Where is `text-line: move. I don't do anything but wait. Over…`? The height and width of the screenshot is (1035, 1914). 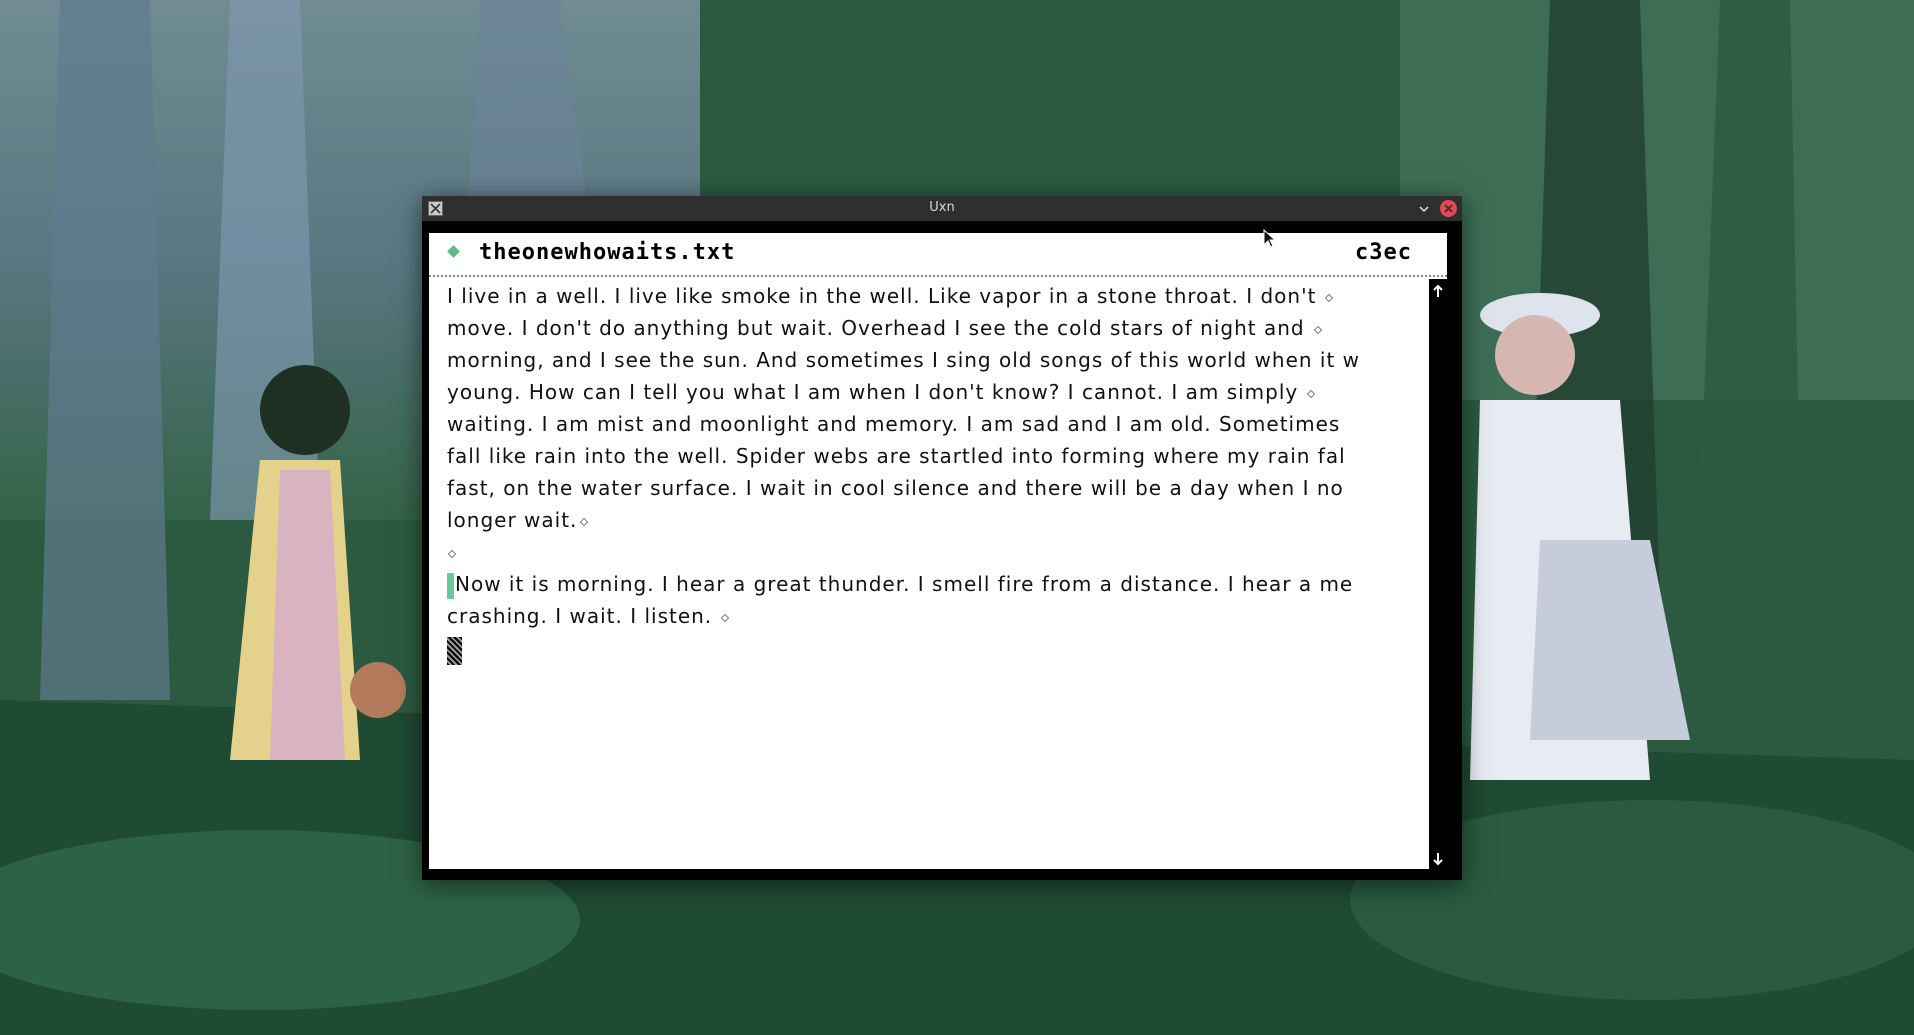
text-line: move. I don't do anything but wait. Over… is located at coordinates (884, 328).